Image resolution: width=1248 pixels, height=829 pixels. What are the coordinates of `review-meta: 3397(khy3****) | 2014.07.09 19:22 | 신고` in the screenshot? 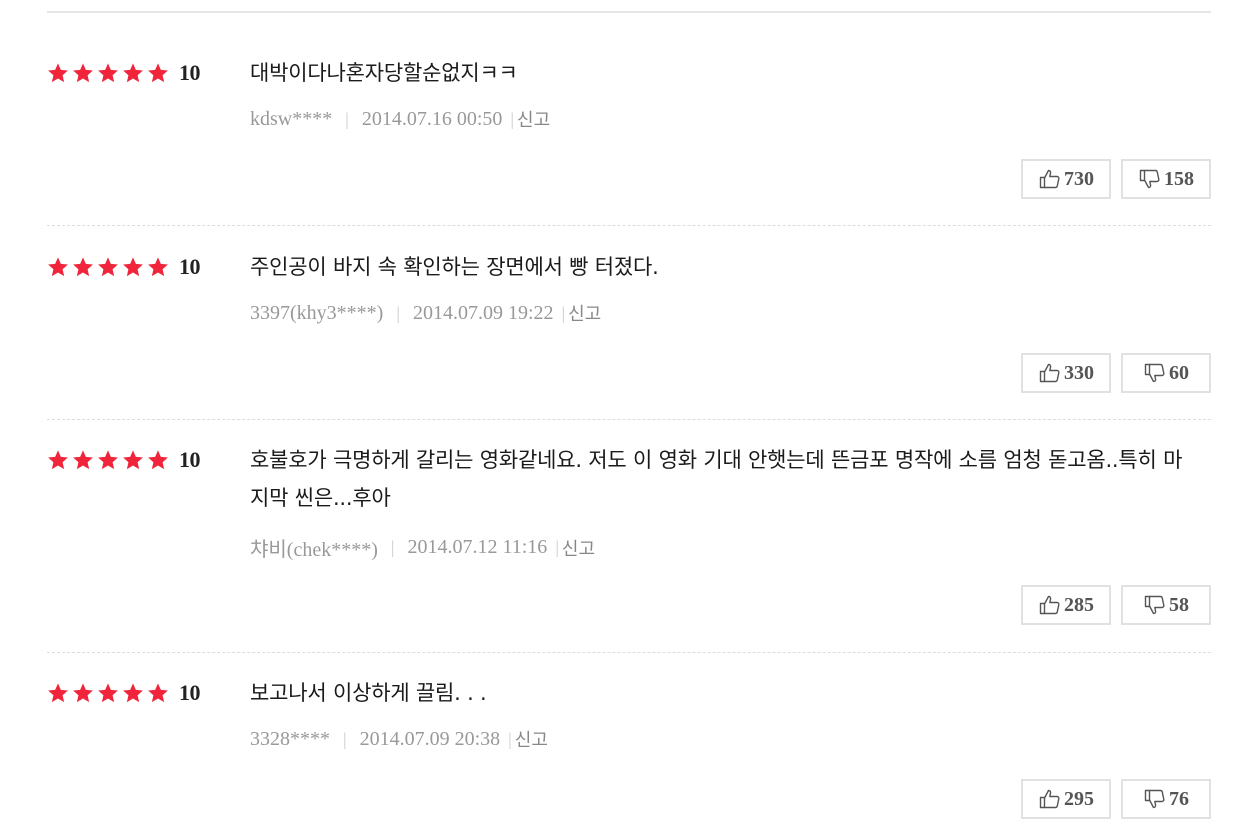 It's located at (425, 313).